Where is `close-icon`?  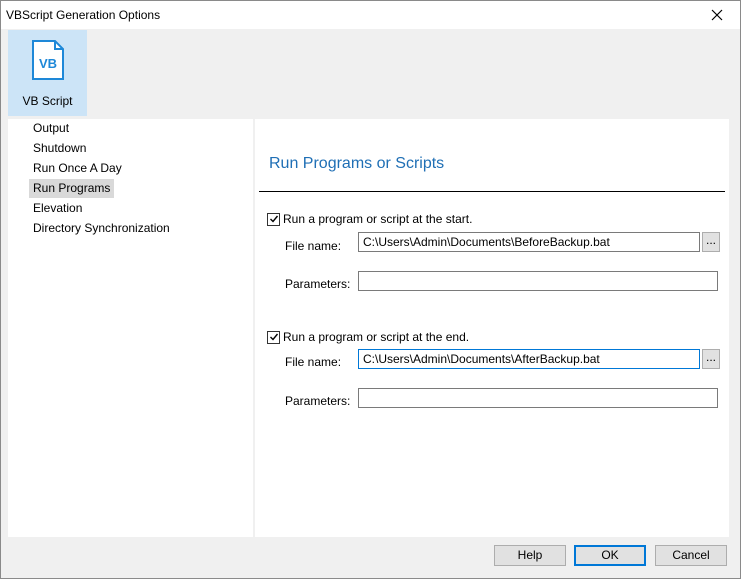
close-icon is located at coordinates (717, 15).